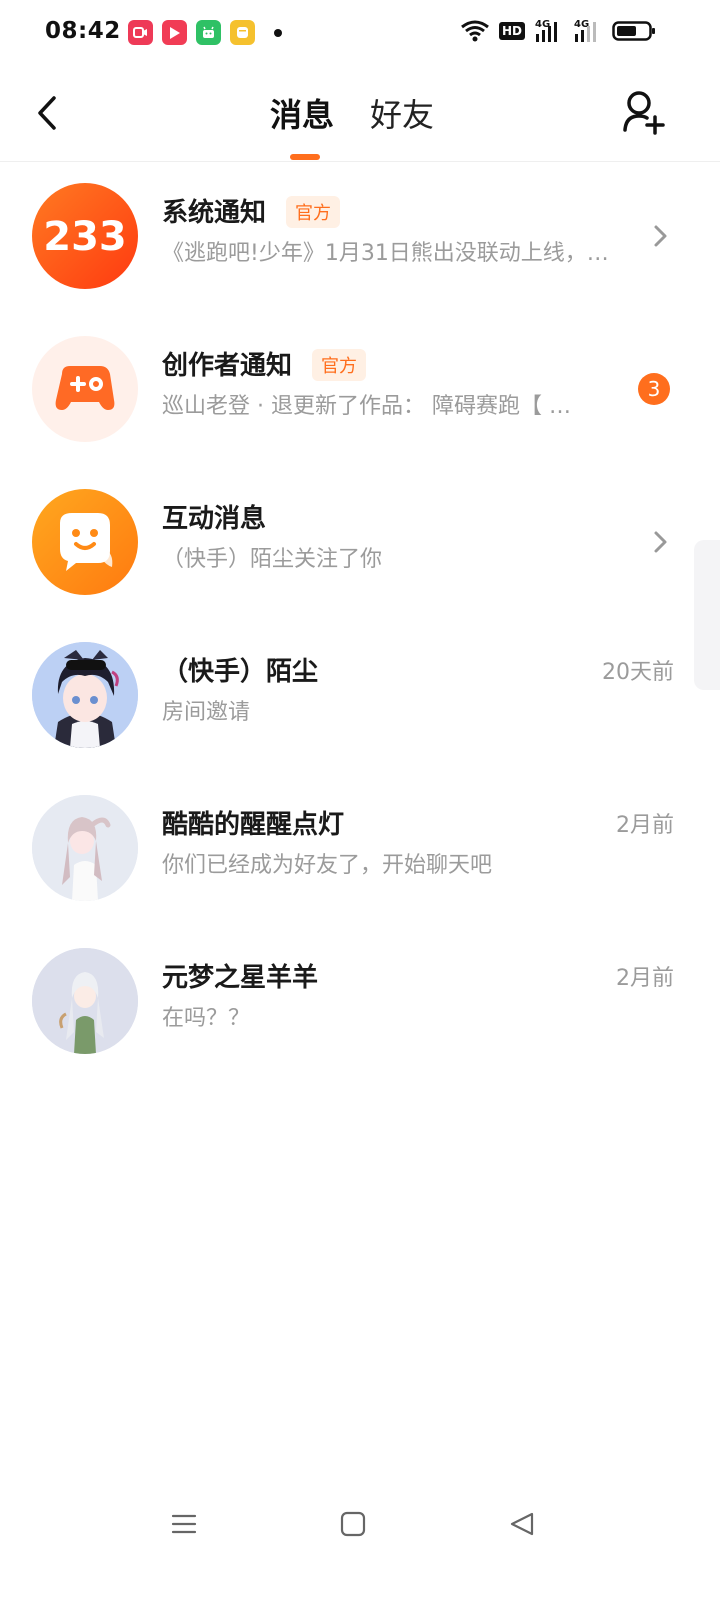  I want to click on home-button, so click(353, 1526).